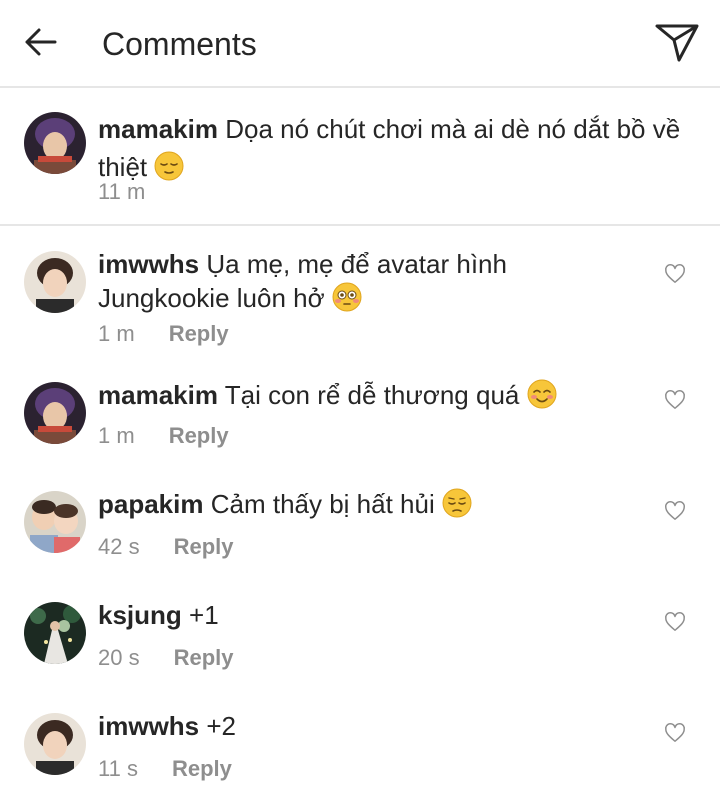 The height and width of the screenshot is (800, 720). Describe the element at coordinates (372, 395) in the screenshot. I see `comment-body: Tại con rể dễ thương quá` at that location.